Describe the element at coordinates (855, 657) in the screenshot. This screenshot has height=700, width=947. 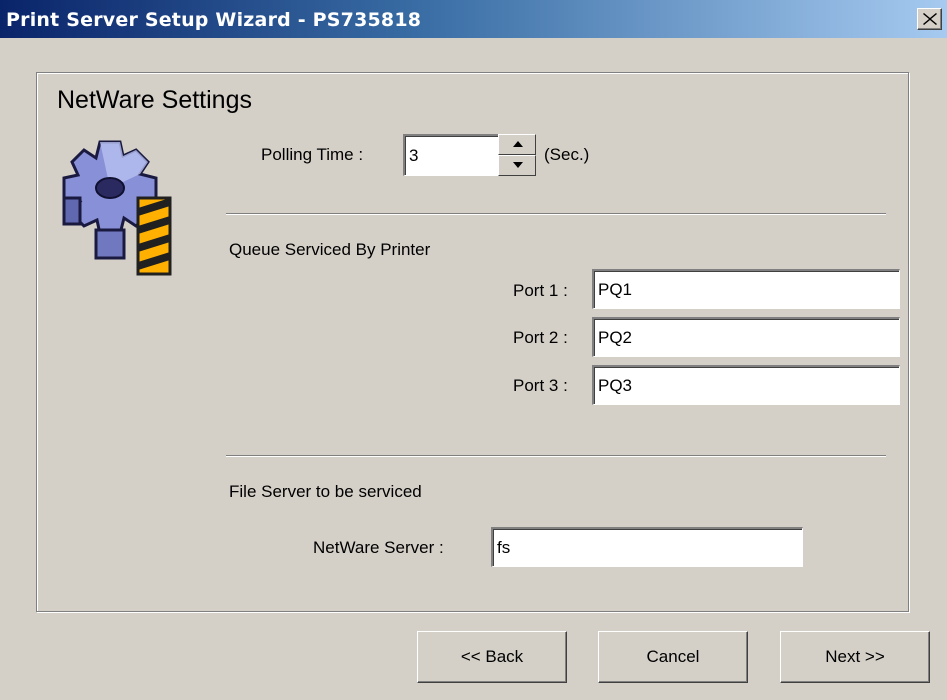
I see `next-button: Next >>` at that location.